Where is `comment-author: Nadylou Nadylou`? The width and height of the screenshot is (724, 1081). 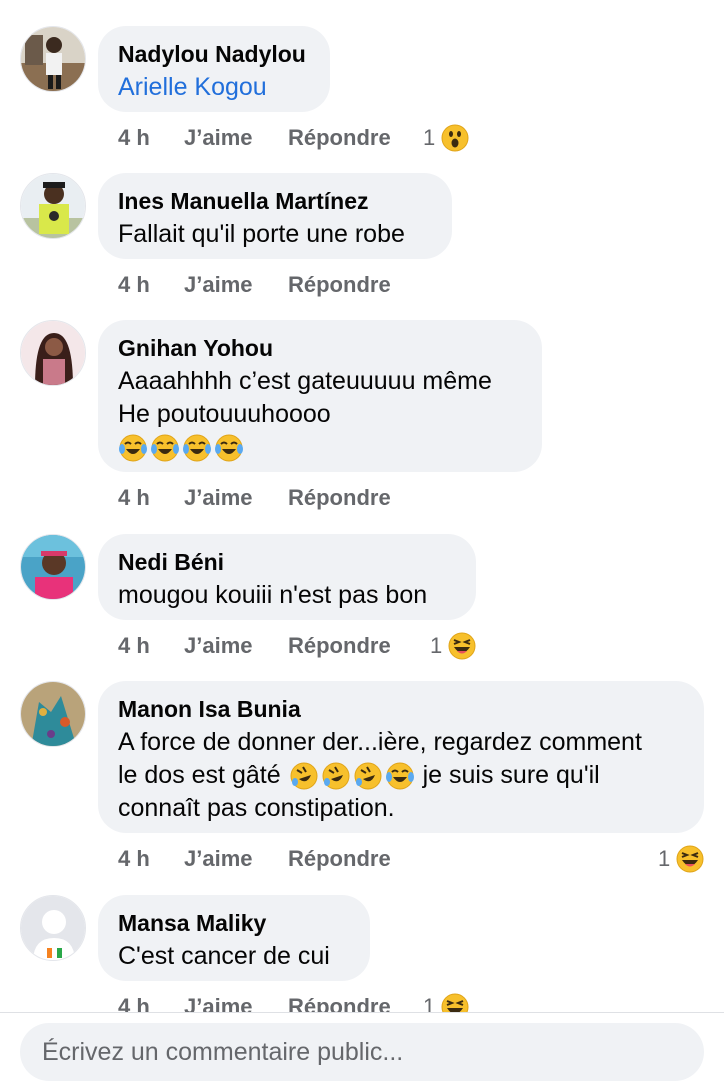 comment-author: Nadylou Nadylou is located at coordinates (214, 54).